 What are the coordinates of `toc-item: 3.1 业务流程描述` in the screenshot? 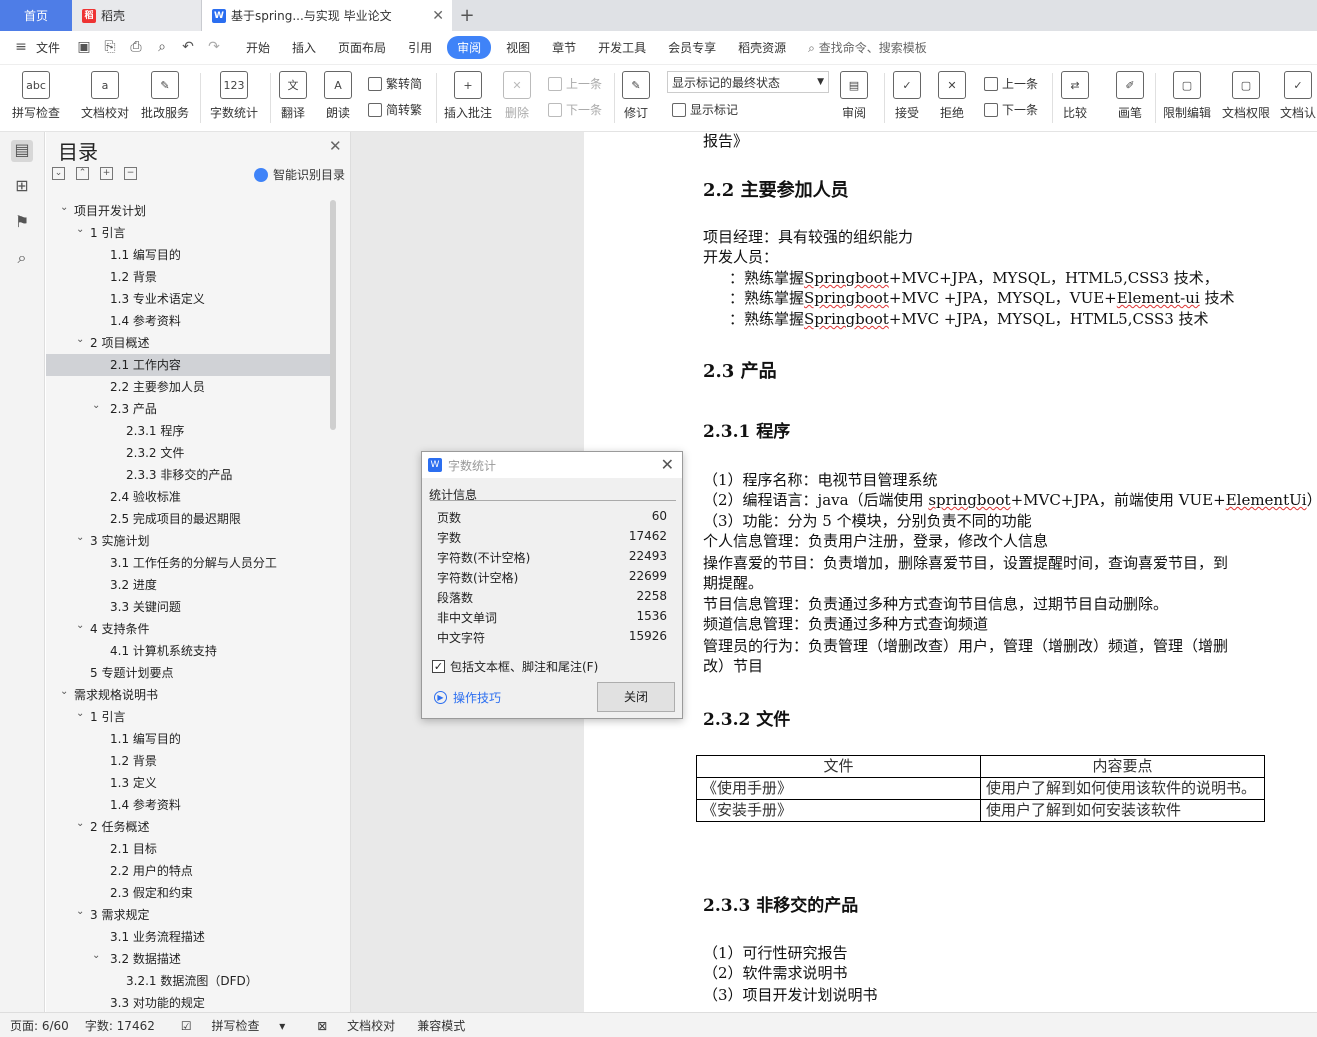 It's located at (188, 937).